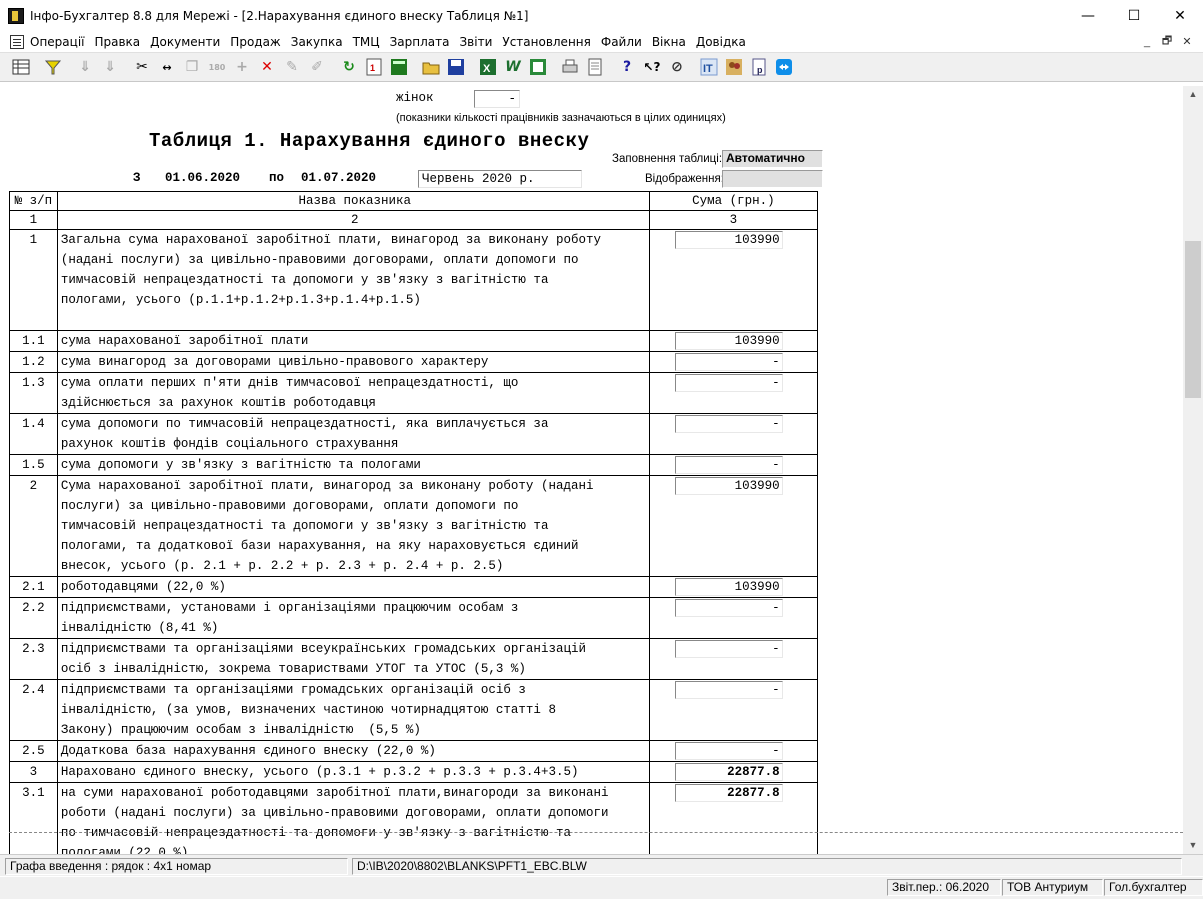  Describe the element at coordinates (669, 42) in the screenshot. I see `menu-windows: Вікна` at that location.